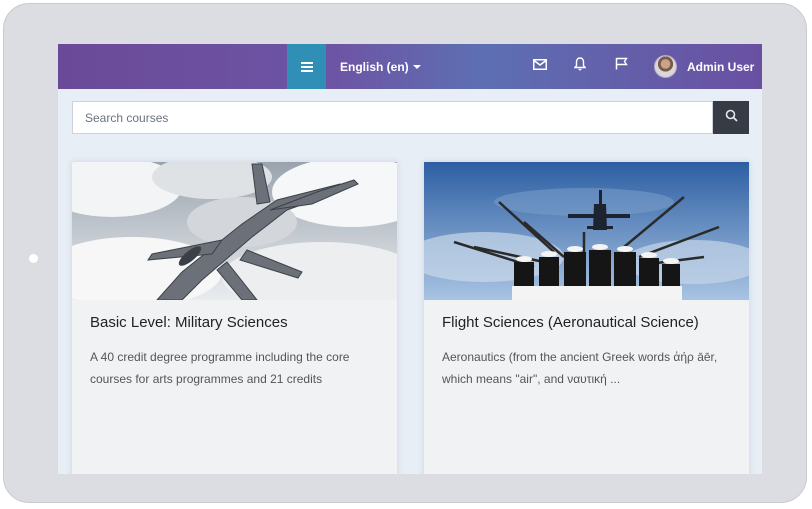 This screenshot has width=812, height=509. What do you see at coordinates (586, 231) in the screenshot?
I see `course-image-honor-guard` at bounding box center [586, 231].